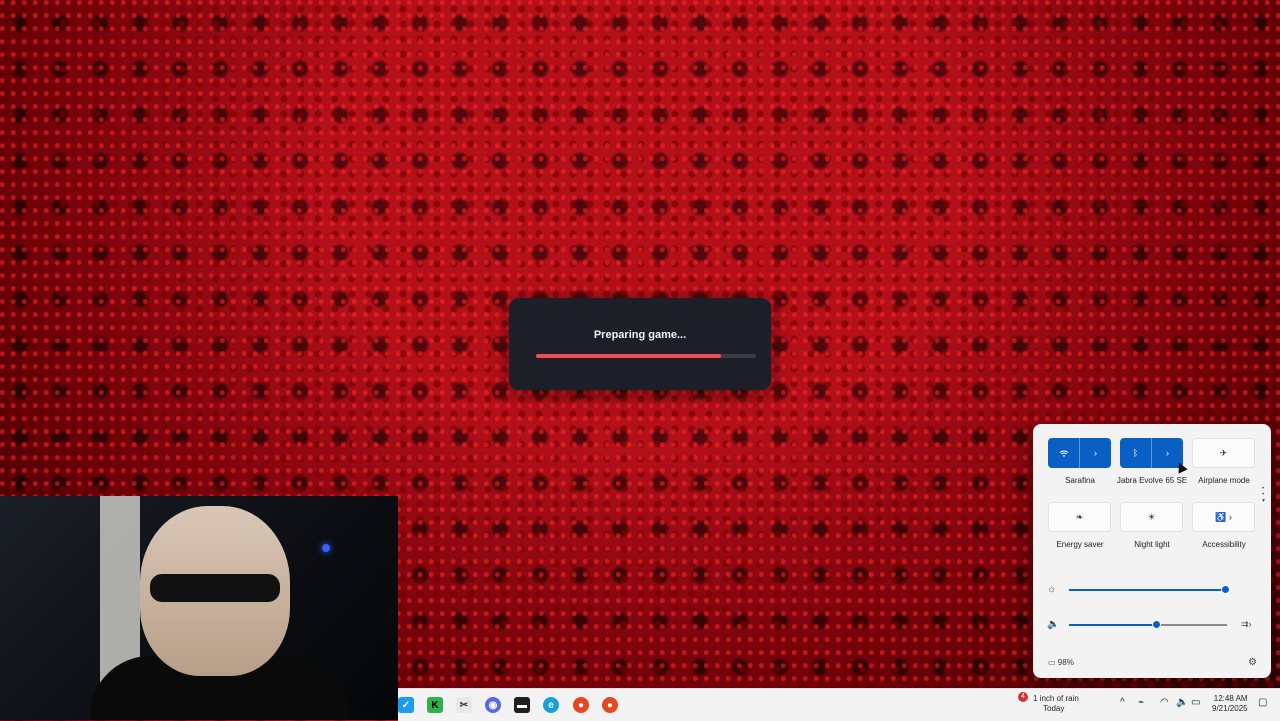  Describe the element at coordinates (464, 705) in the screenshot. I see `snipping-tool-icon: ✂` at that location.